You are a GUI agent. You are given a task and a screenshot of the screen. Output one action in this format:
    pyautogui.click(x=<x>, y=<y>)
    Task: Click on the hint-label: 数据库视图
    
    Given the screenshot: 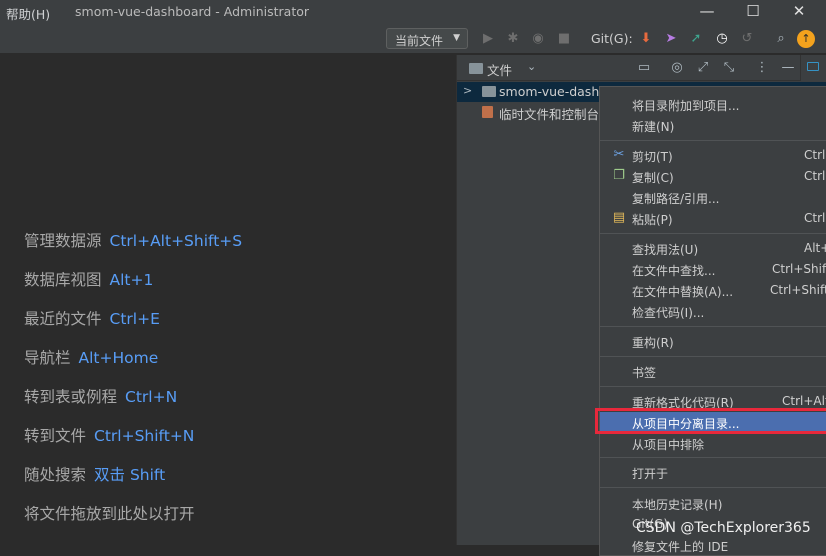 What is the action you would take?
    pyautogui.click(x=63, y=280)
    